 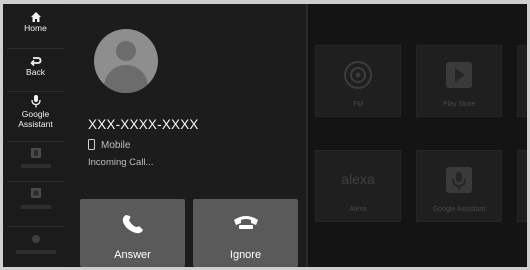 What do you see at coordinates (459, 75) in the screenshot?
I see `play-store-icon` at bounding box center [459, 75].